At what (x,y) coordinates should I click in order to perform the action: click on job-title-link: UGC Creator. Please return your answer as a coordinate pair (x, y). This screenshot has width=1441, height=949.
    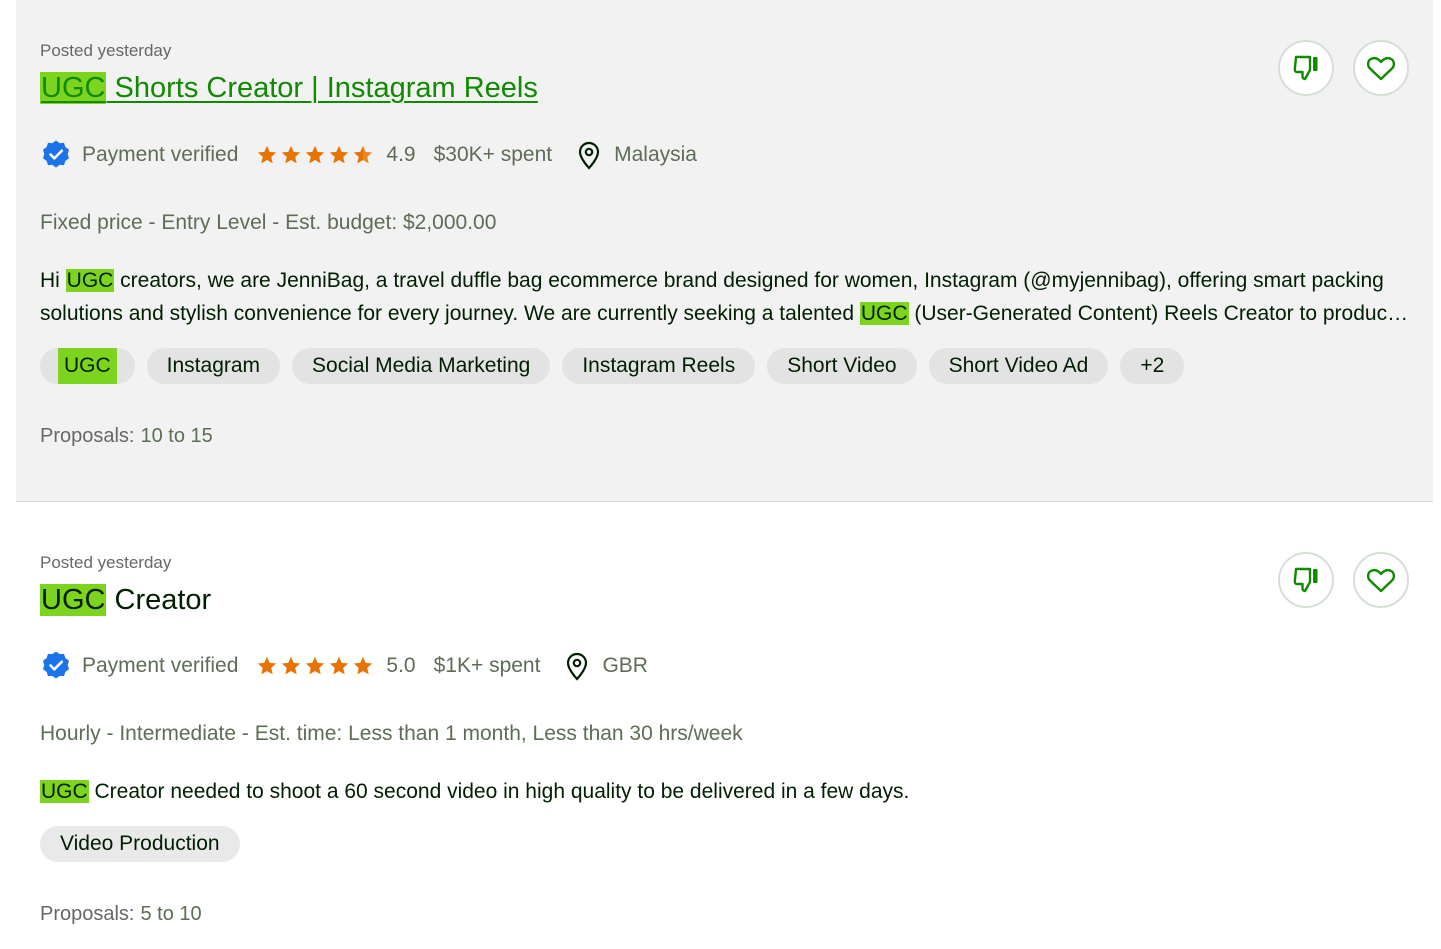
    Looking at the image, I should click on (125, 600).